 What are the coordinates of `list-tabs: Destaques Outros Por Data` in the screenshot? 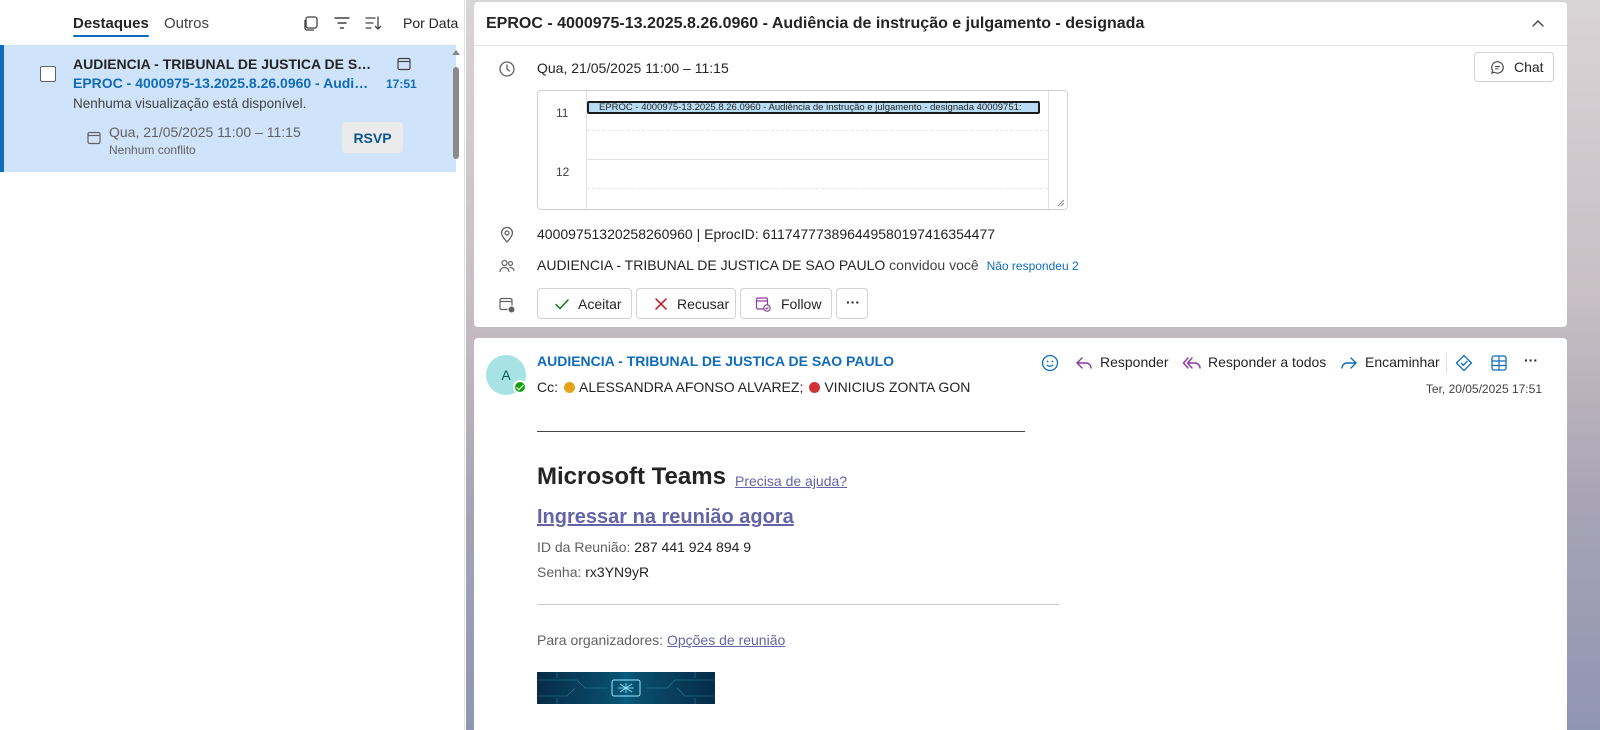 It's located at (232, 23).